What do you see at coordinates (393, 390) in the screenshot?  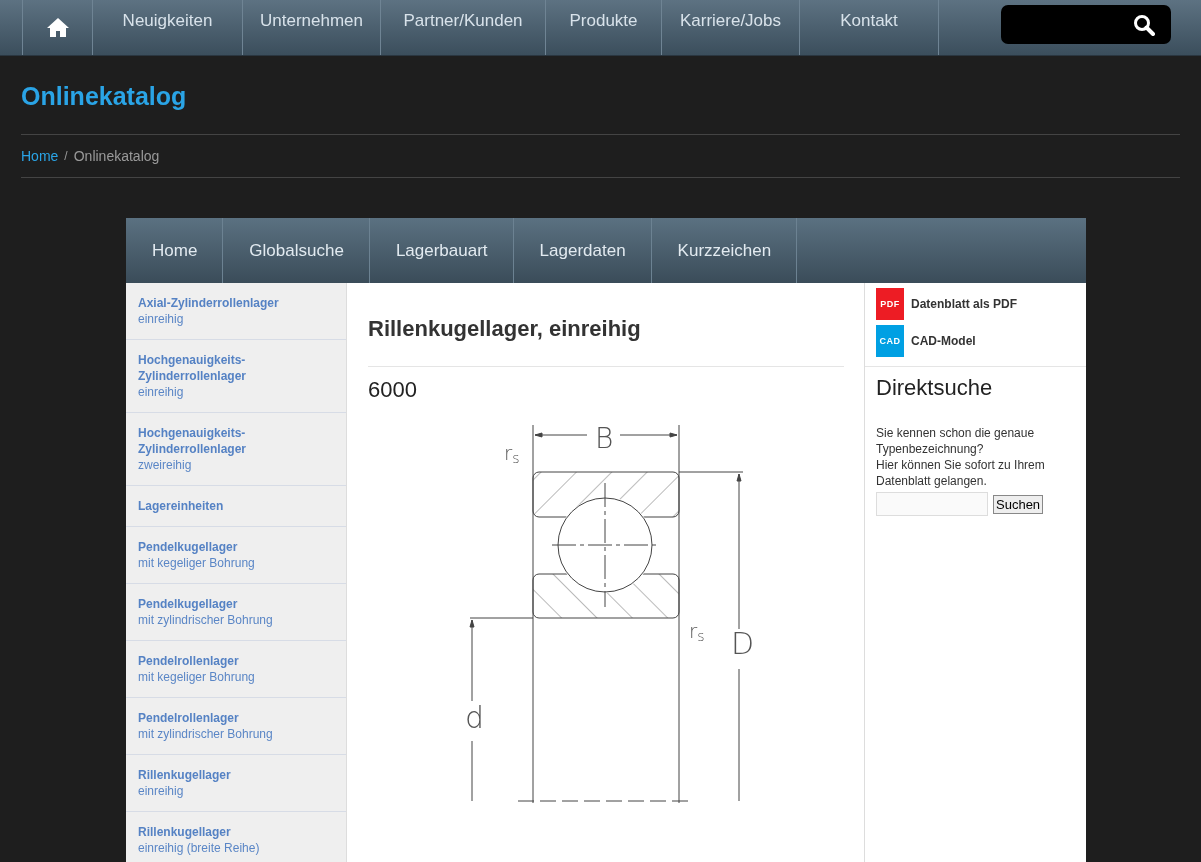 I see `product-designation: 6000` at bounding box center [393, 390].